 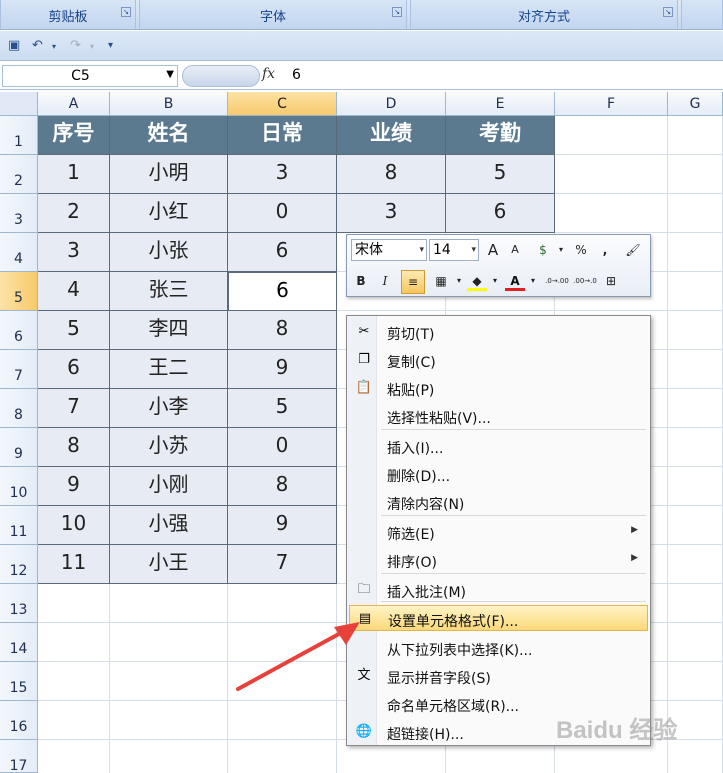 What do you see at coordinates (169, 135) in the screenshot?
I see `table-header-cell: 姓名` at bounding box center [169, 135].